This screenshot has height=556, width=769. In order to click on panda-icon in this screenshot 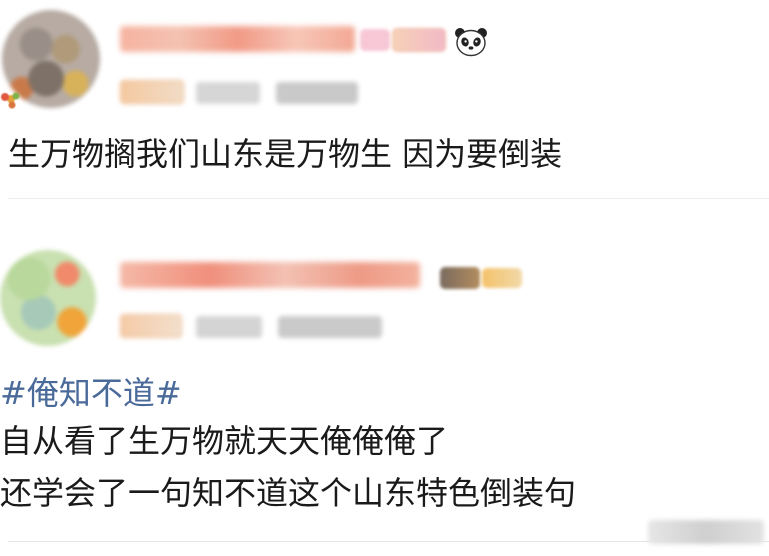, I will do `click(471, 42)`.